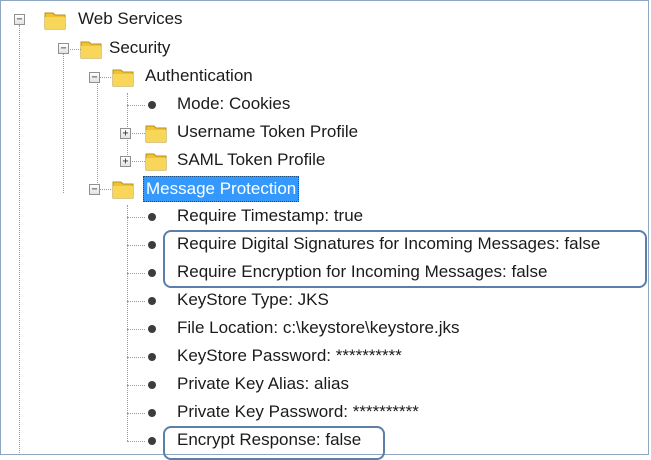 Image resolution: width=651 pixels, height=460 pixels. Describe the element at coordinates (298, 412) in the screenshot. I see `tree-leaf-private-key-password: Private Key Password: **********` at that location.